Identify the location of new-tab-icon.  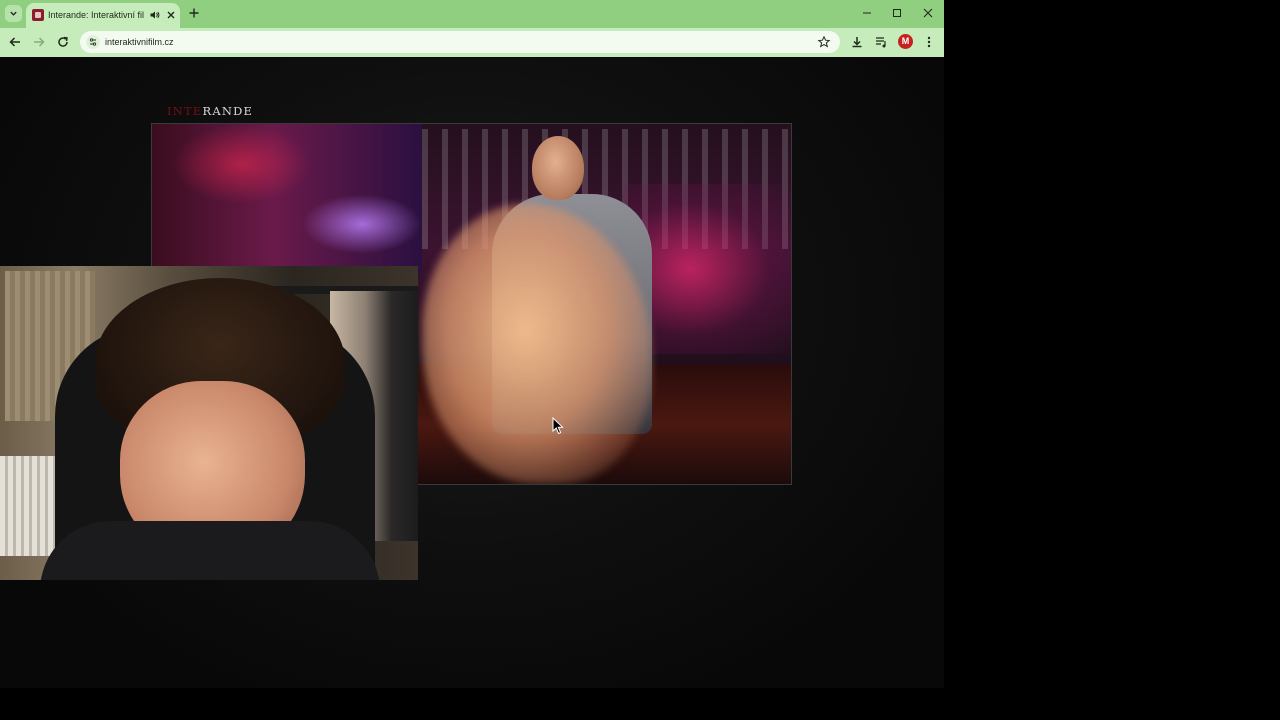
(194, 13).